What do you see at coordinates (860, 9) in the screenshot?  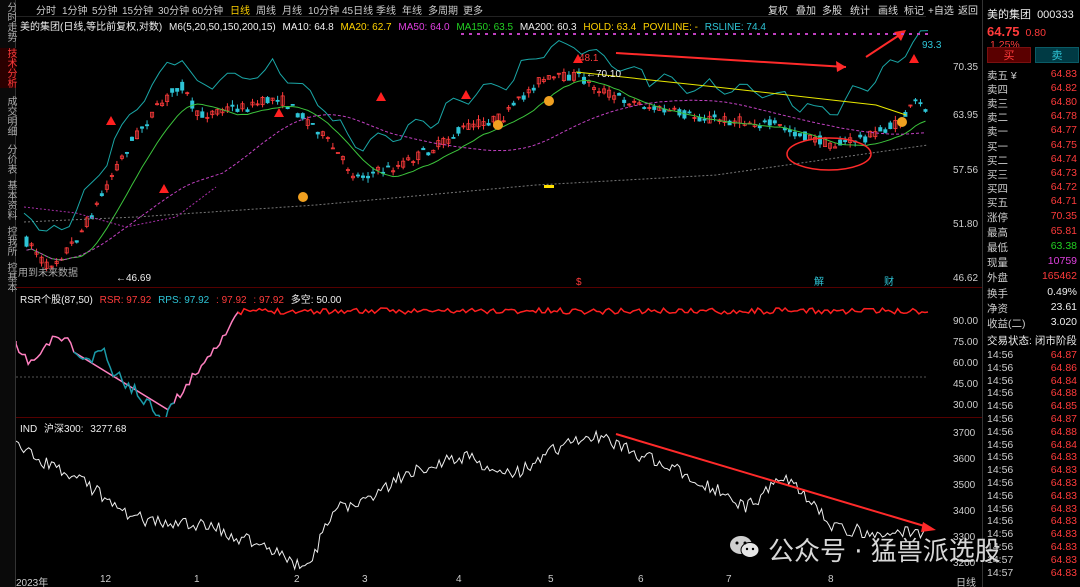 I see `tool-button: 统计` at bounding box center [860, 9].